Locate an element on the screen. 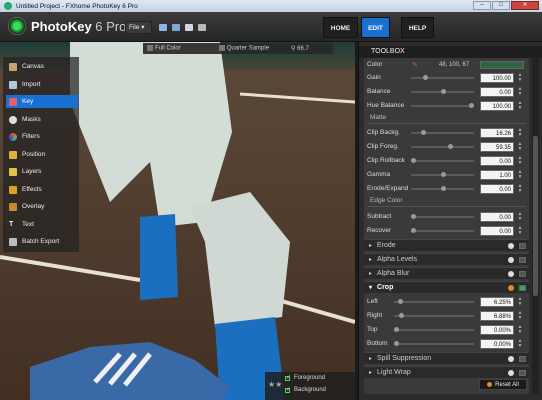 This screenshot has height=400, width=542. param-value: 16.26 is located at coordinates (497, 132).